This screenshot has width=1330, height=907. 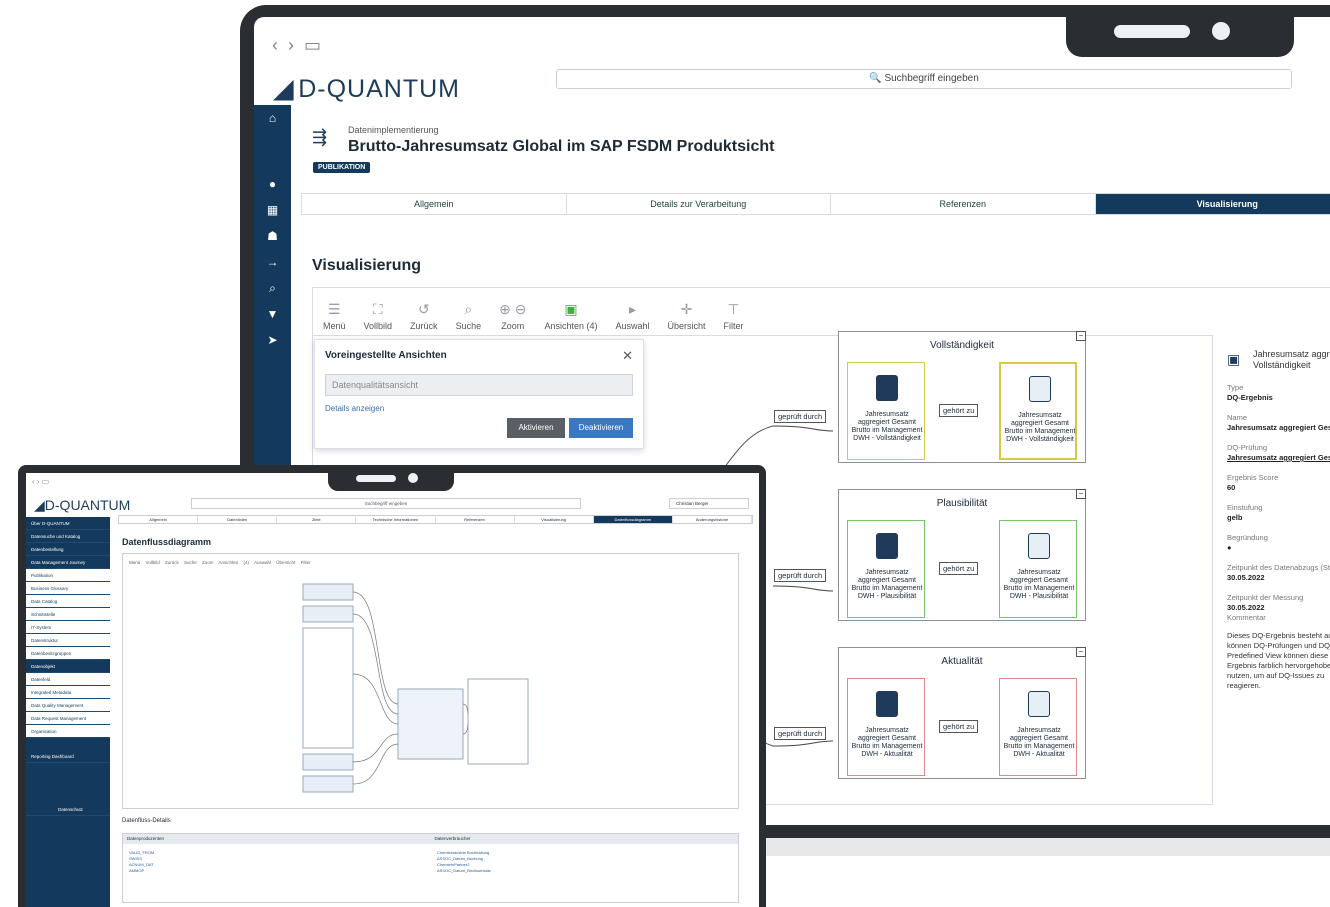 I want to click on search-input: 🔍 Suchbegriff eingeben, so click(x=924, y=79).